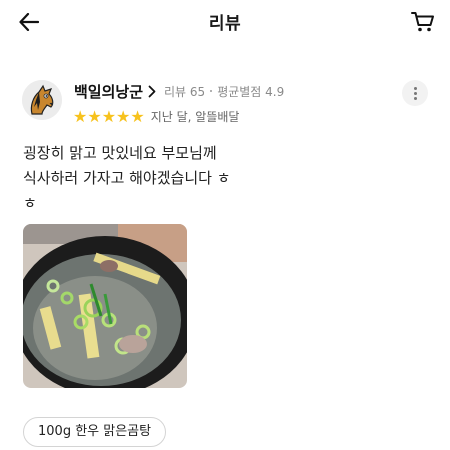 The height and width of the screenshot is (450, 450). I want to click on soup-photo, so click(105, 306).